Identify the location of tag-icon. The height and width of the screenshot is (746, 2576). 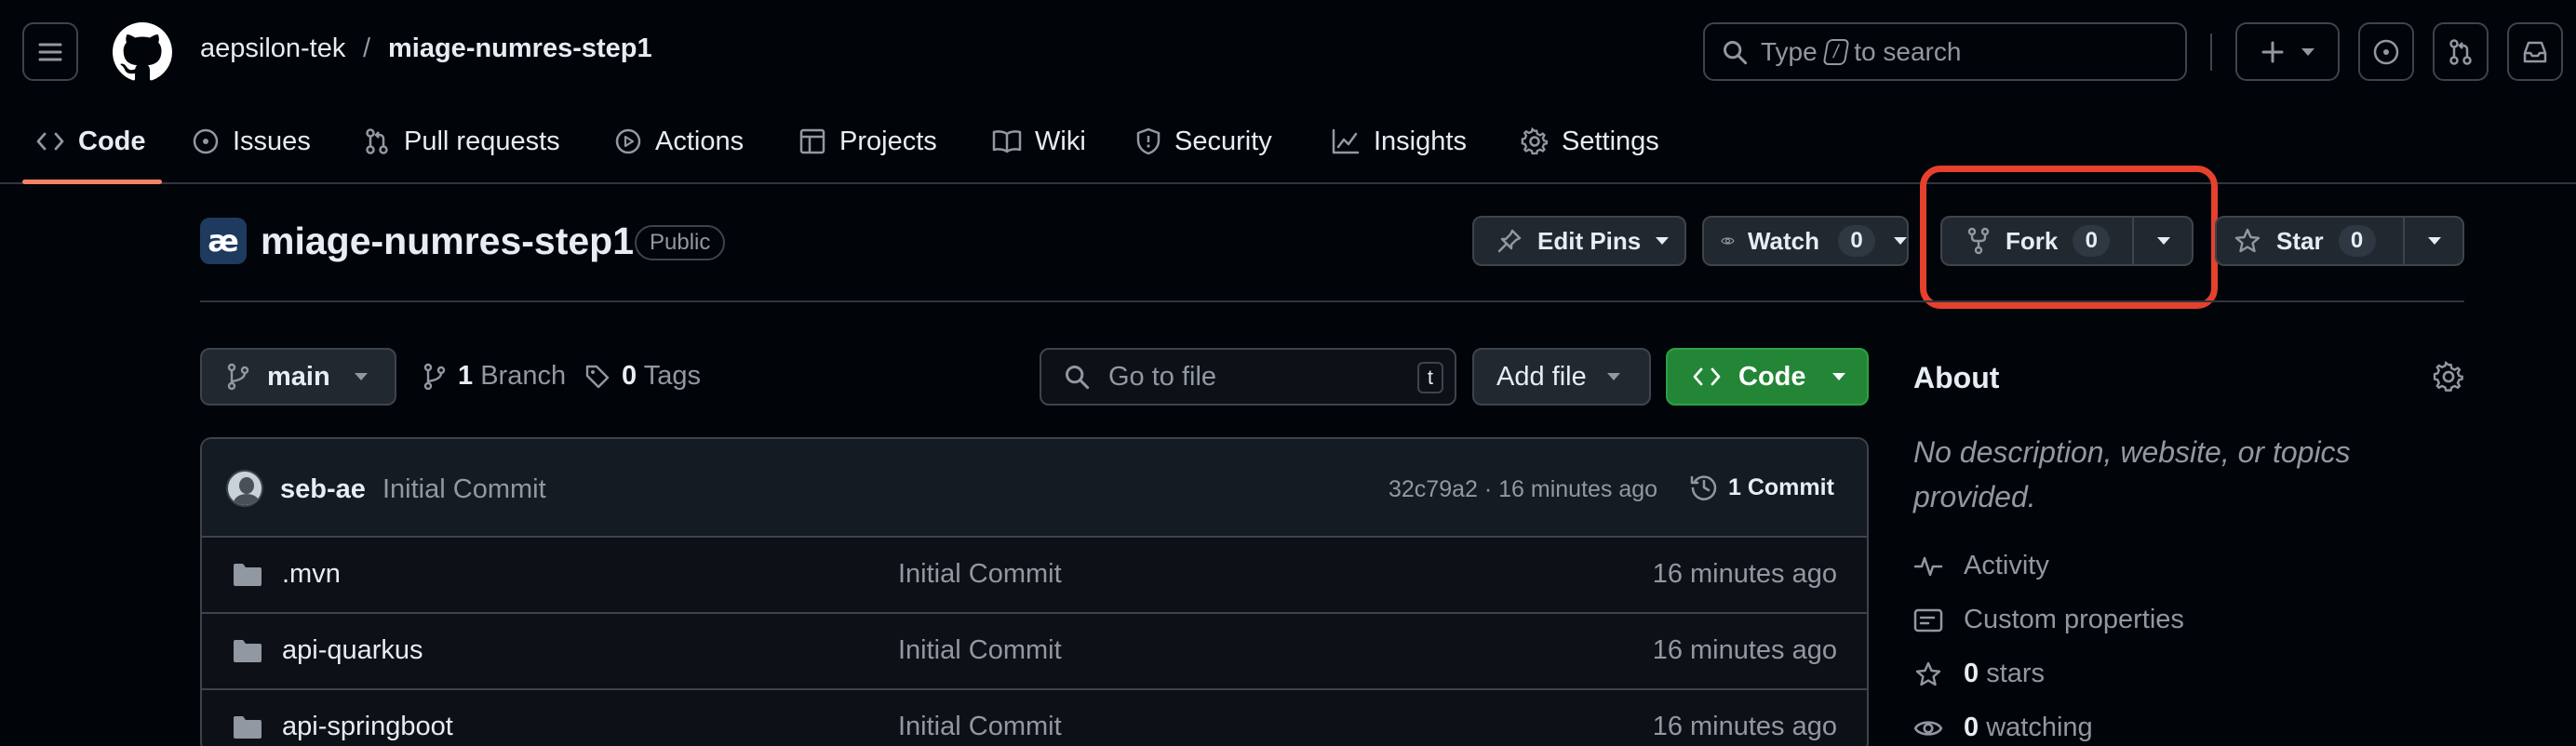
(597, 376).